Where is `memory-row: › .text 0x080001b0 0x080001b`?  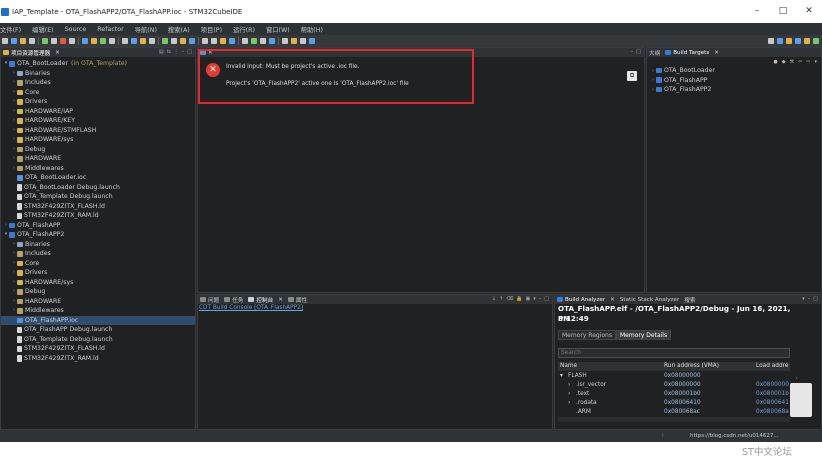 memory-row: › .text 0x080001b0 0x080001b is located at coordinates (674, 394).